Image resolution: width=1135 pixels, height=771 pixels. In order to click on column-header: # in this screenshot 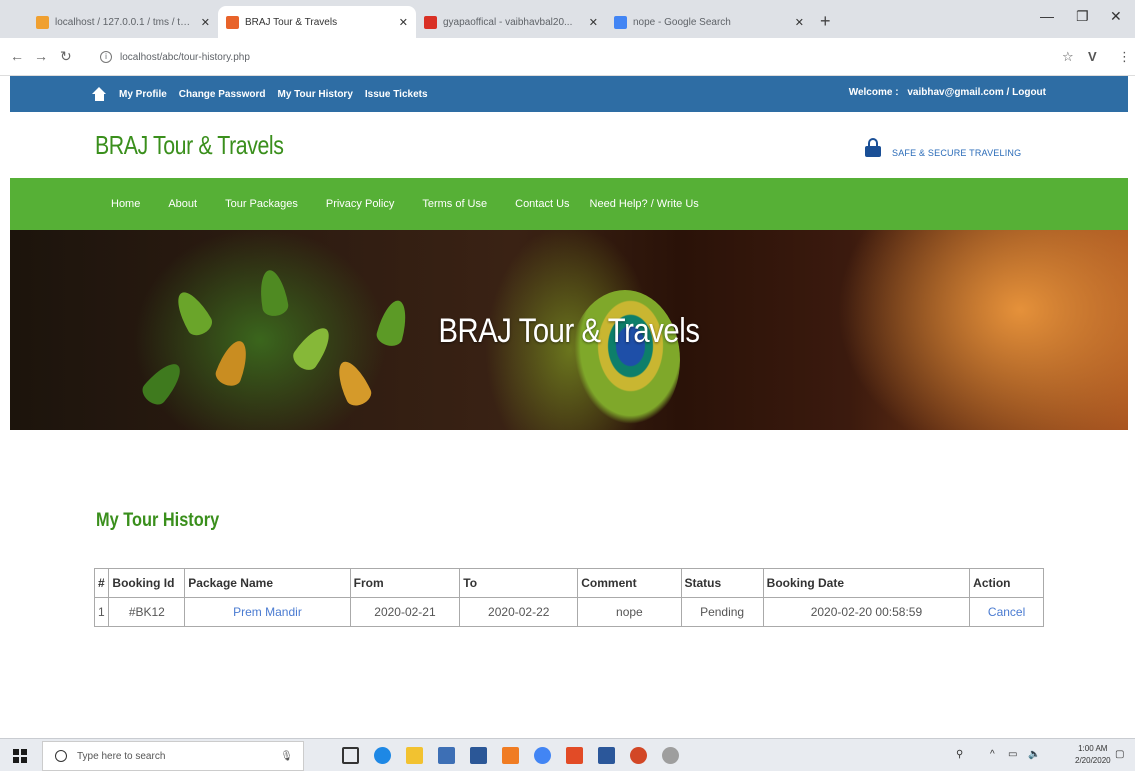, I will do `click(101, 583)`.